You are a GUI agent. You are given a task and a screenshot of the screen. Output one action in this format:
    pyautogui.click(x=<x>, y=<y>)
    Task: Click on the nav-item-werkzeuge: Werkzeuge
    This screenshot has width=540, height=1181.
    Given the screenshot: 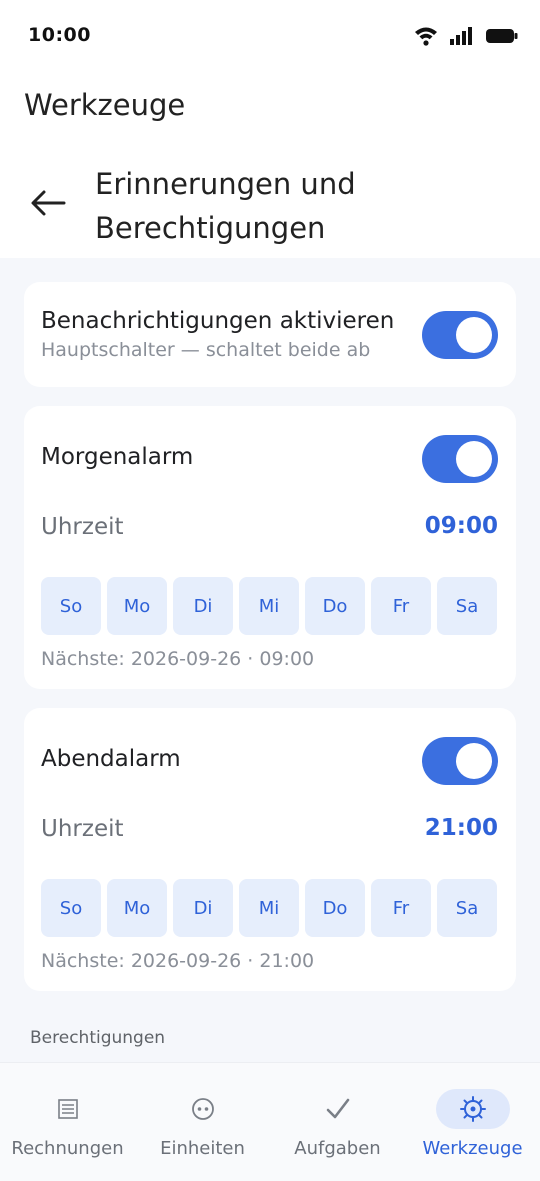 What is the action you would take?
    pyautogui.click(x=472, y=1122)
    